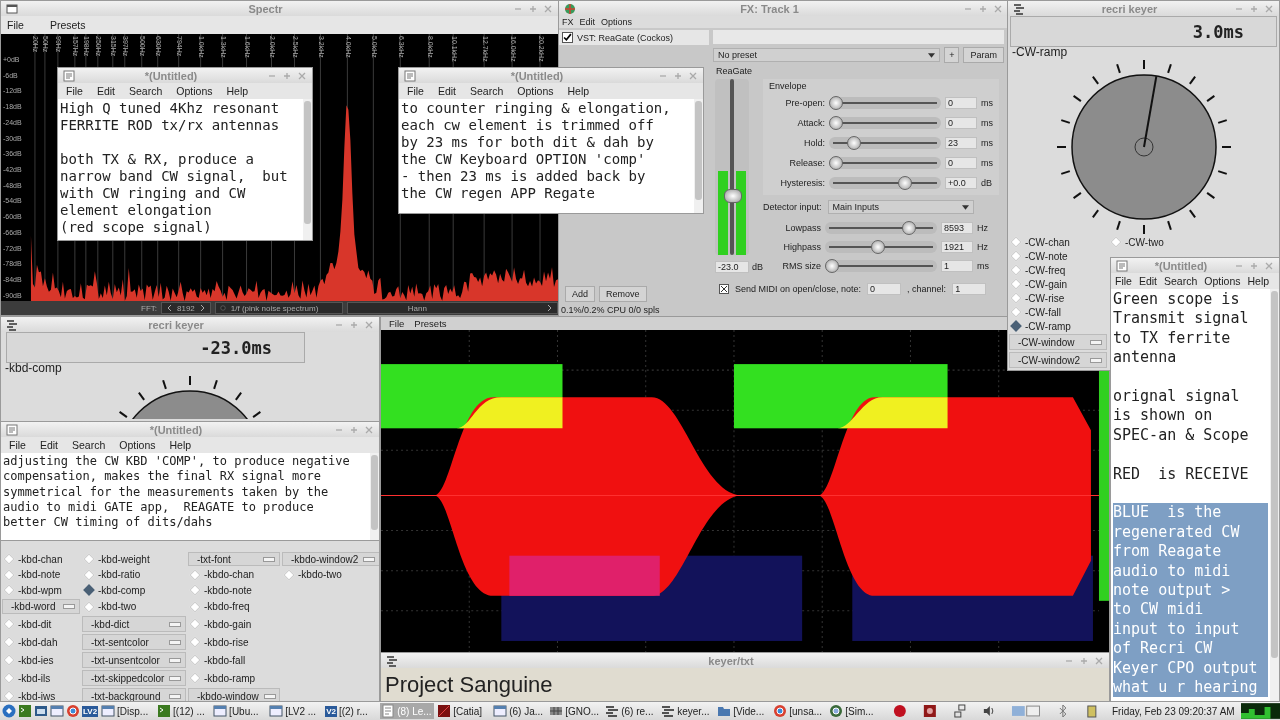 This screenshot has height=720, width=1280. I want to click on remove-button: Remove, so click(623, 294).